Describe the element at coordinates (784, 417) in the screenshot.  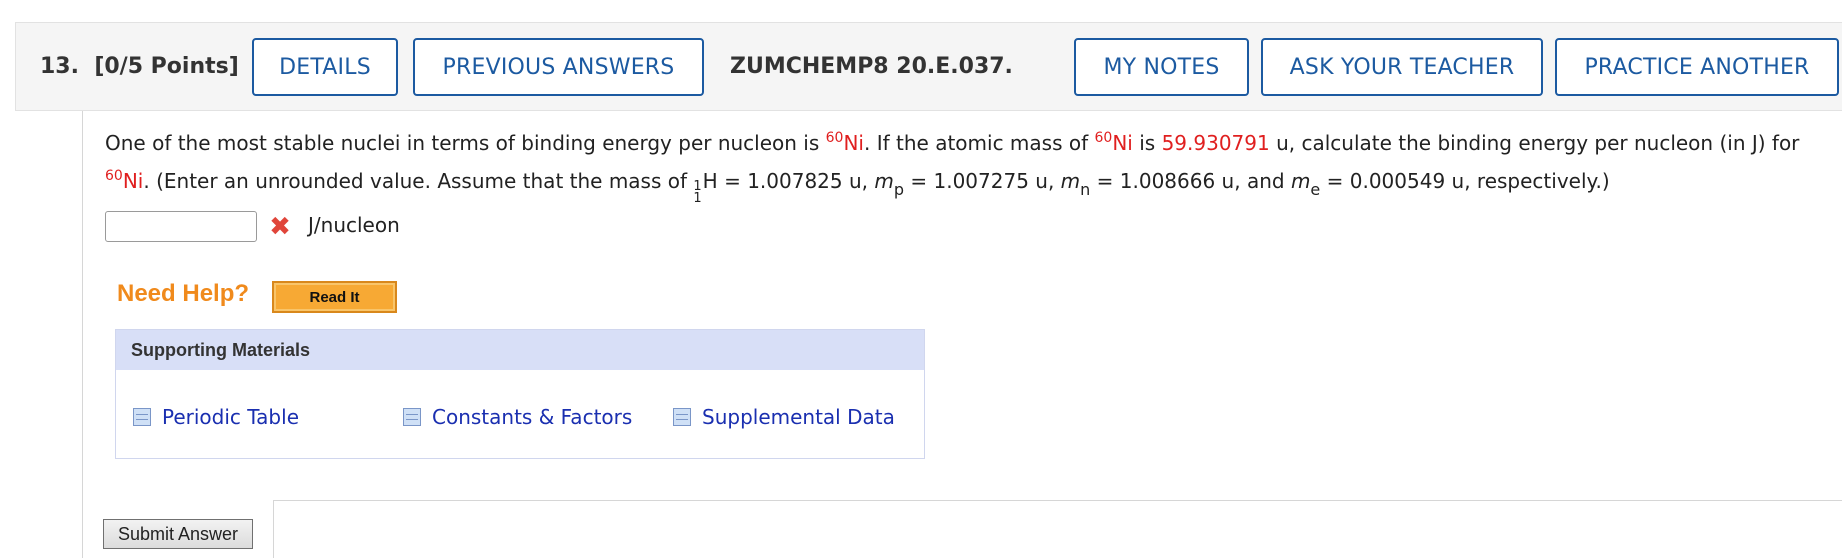
I see `supplemental-data-link: Supplemental Data` at that location.